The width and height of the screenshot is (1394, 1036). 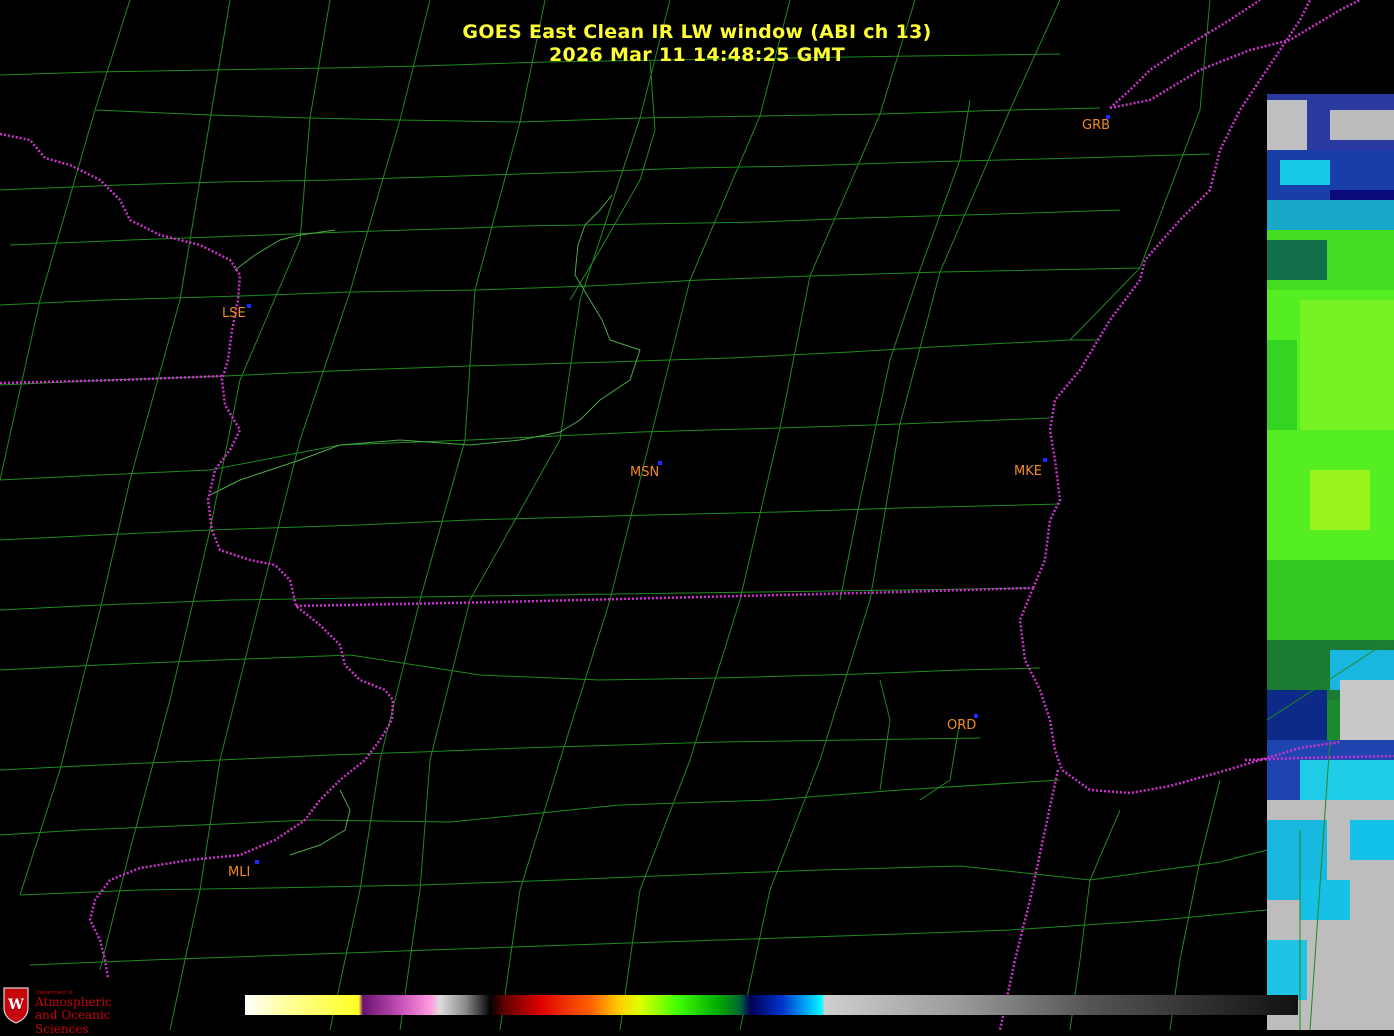 I want to click on uw-crest-icon: W, so click(x=16, y=1005).